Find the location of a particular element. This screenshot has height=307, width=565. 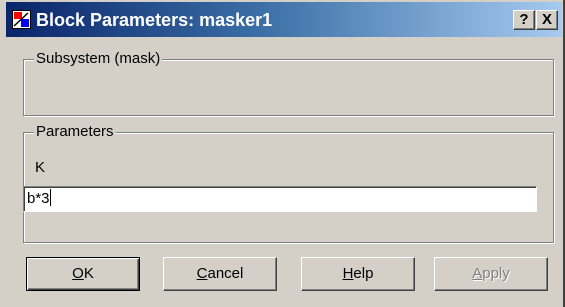

help-label-rest: elp is located at coordinates (363, 273).